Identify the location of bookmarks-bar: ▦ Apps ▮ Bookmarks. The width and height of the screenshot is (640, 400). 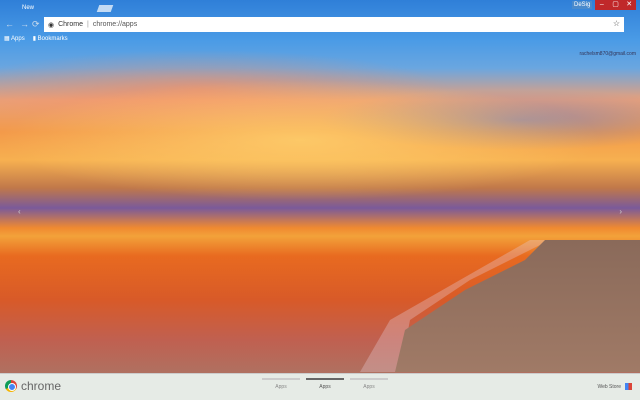
(36, 38).